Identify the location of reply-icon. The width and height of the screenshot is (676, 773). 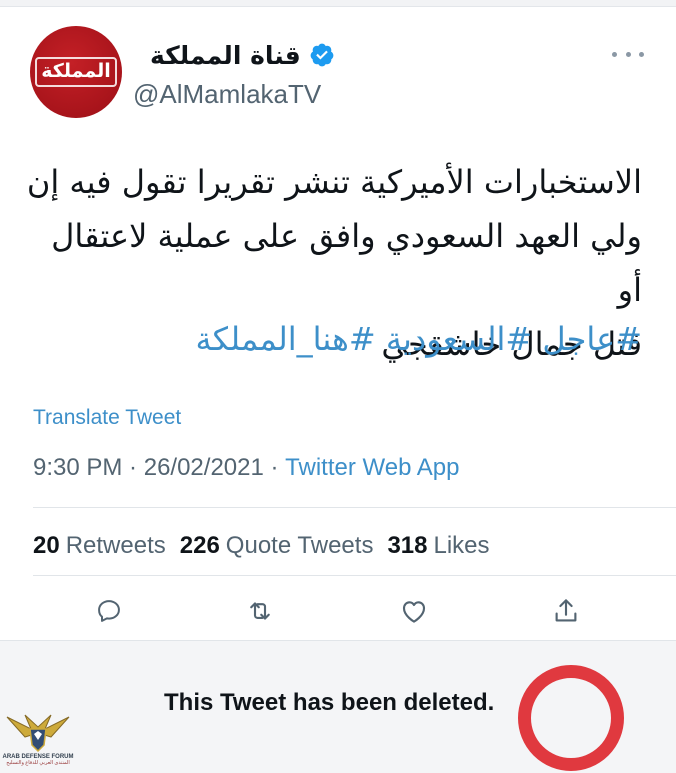
(109, 611).